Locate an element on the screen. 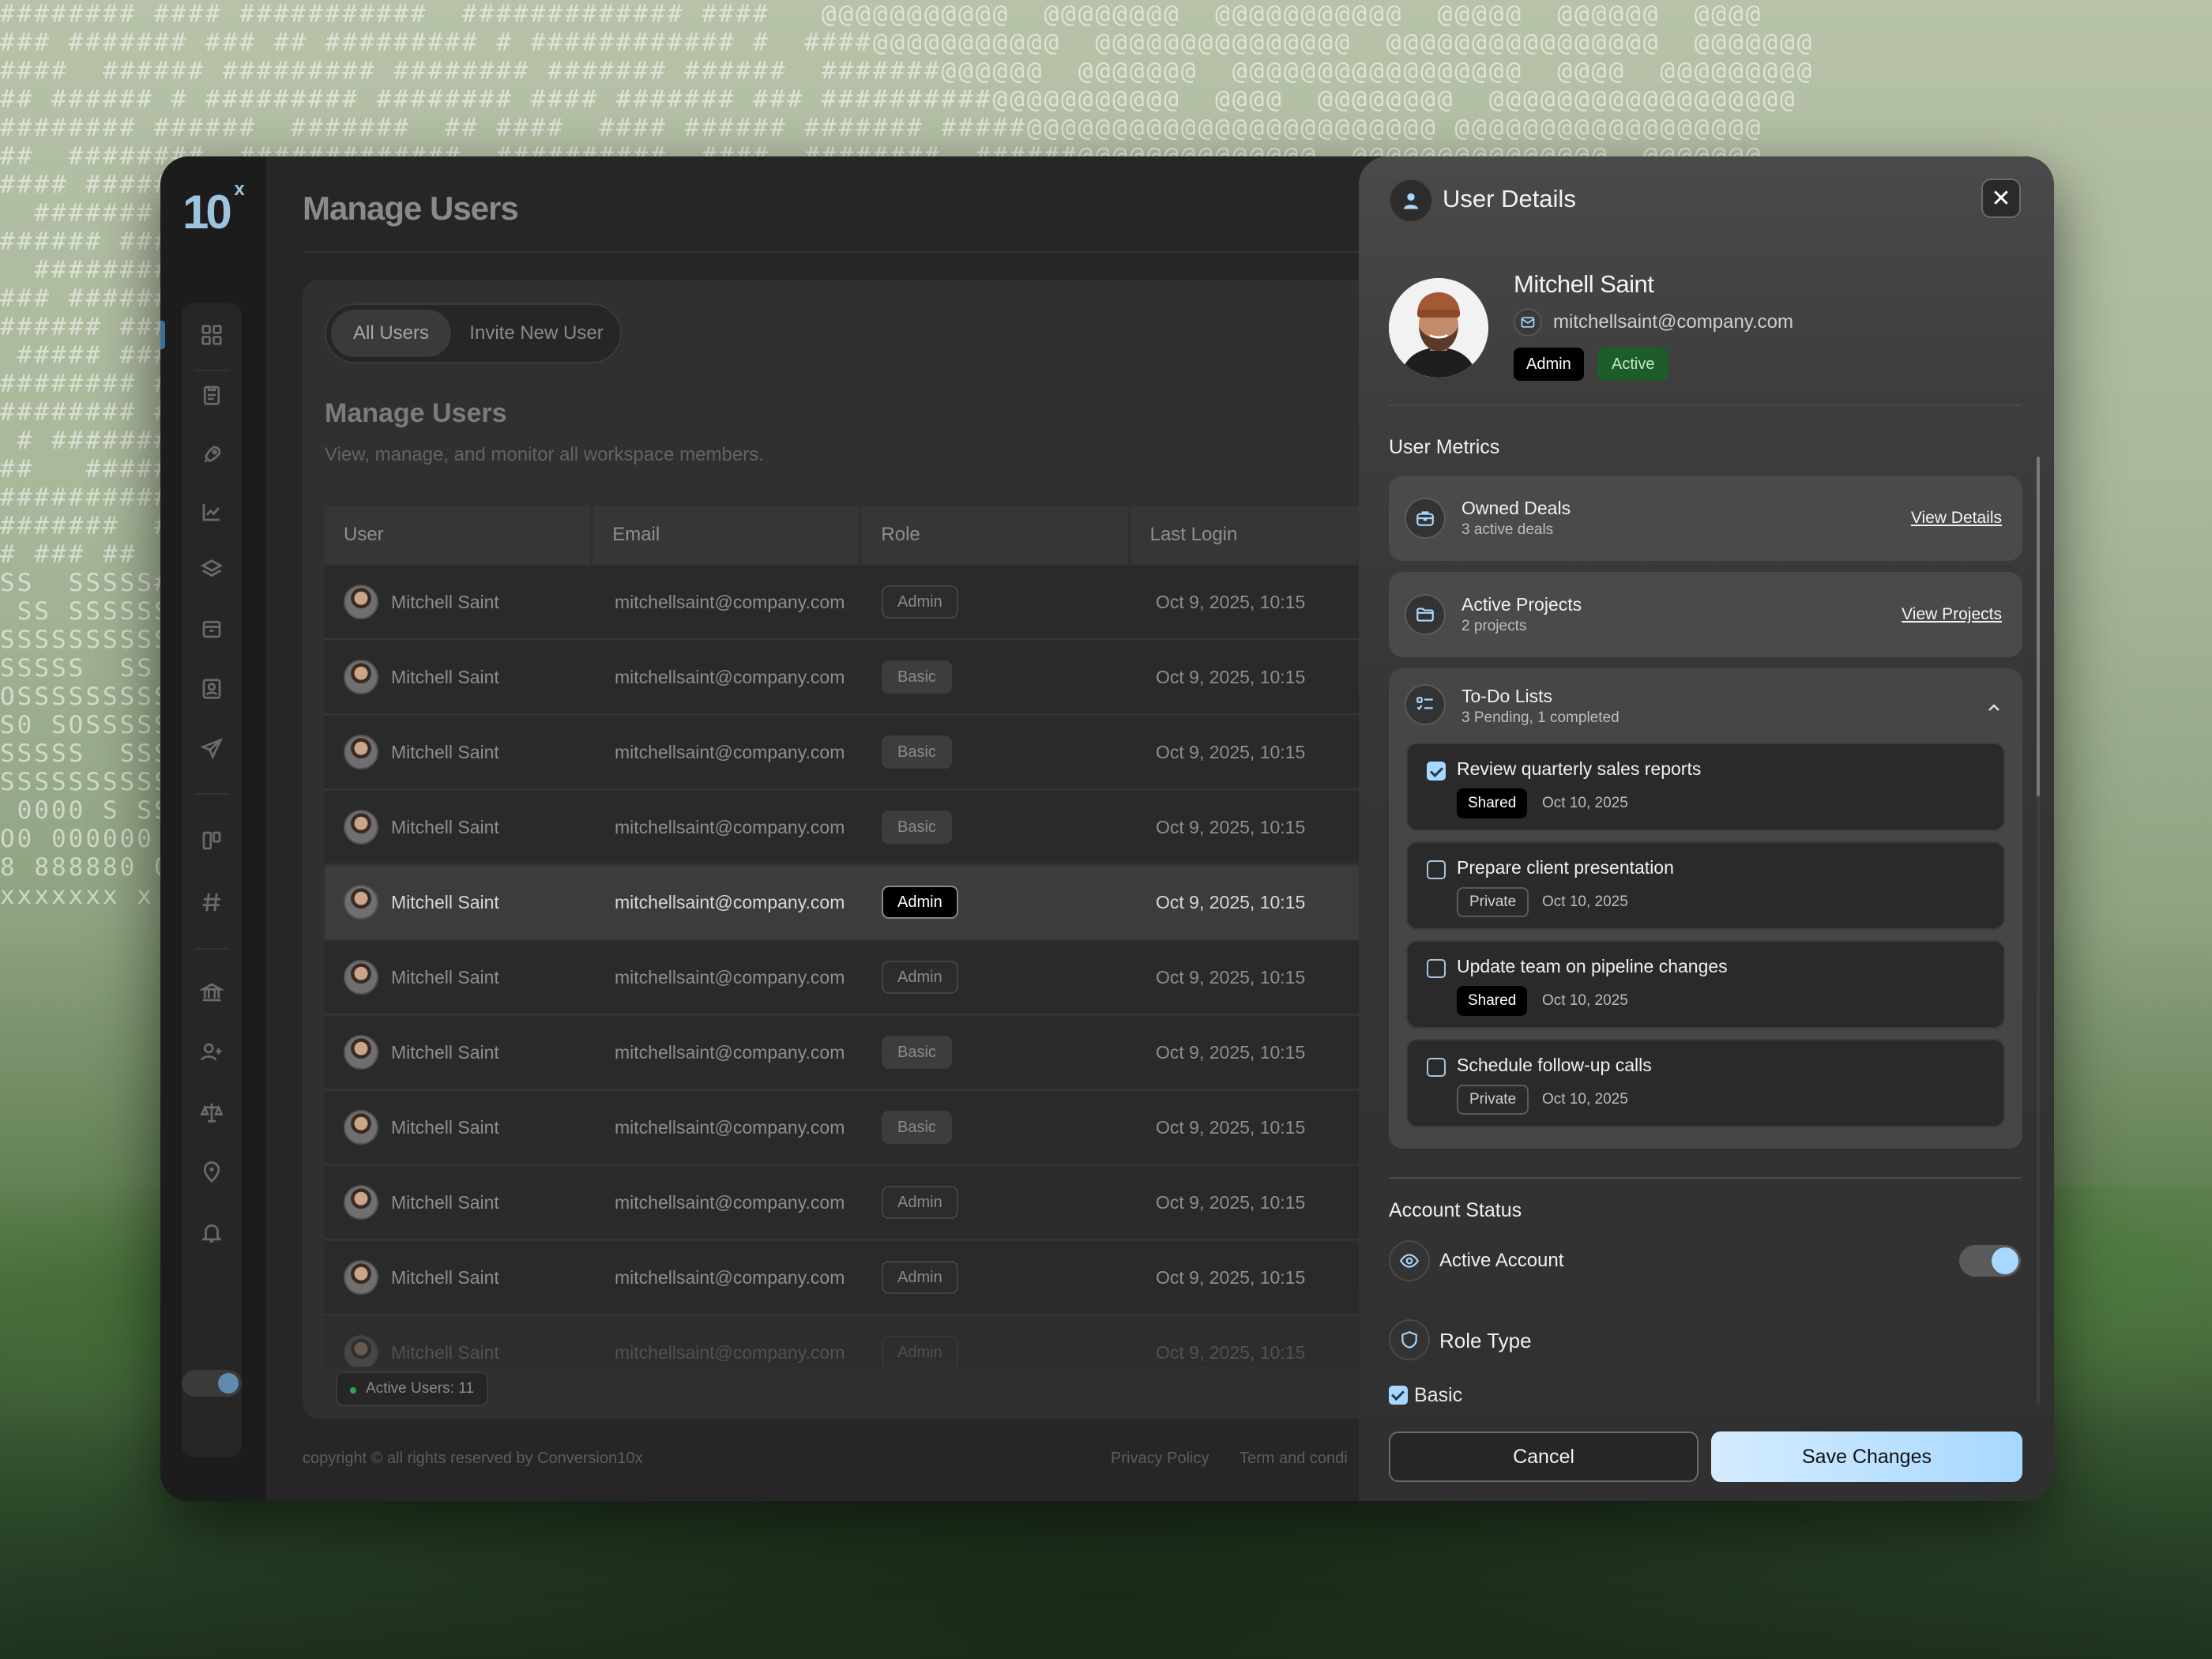 The height and width of the screenshot is (1659, 2212). bell-icon is located at coordinates (212, 1232).